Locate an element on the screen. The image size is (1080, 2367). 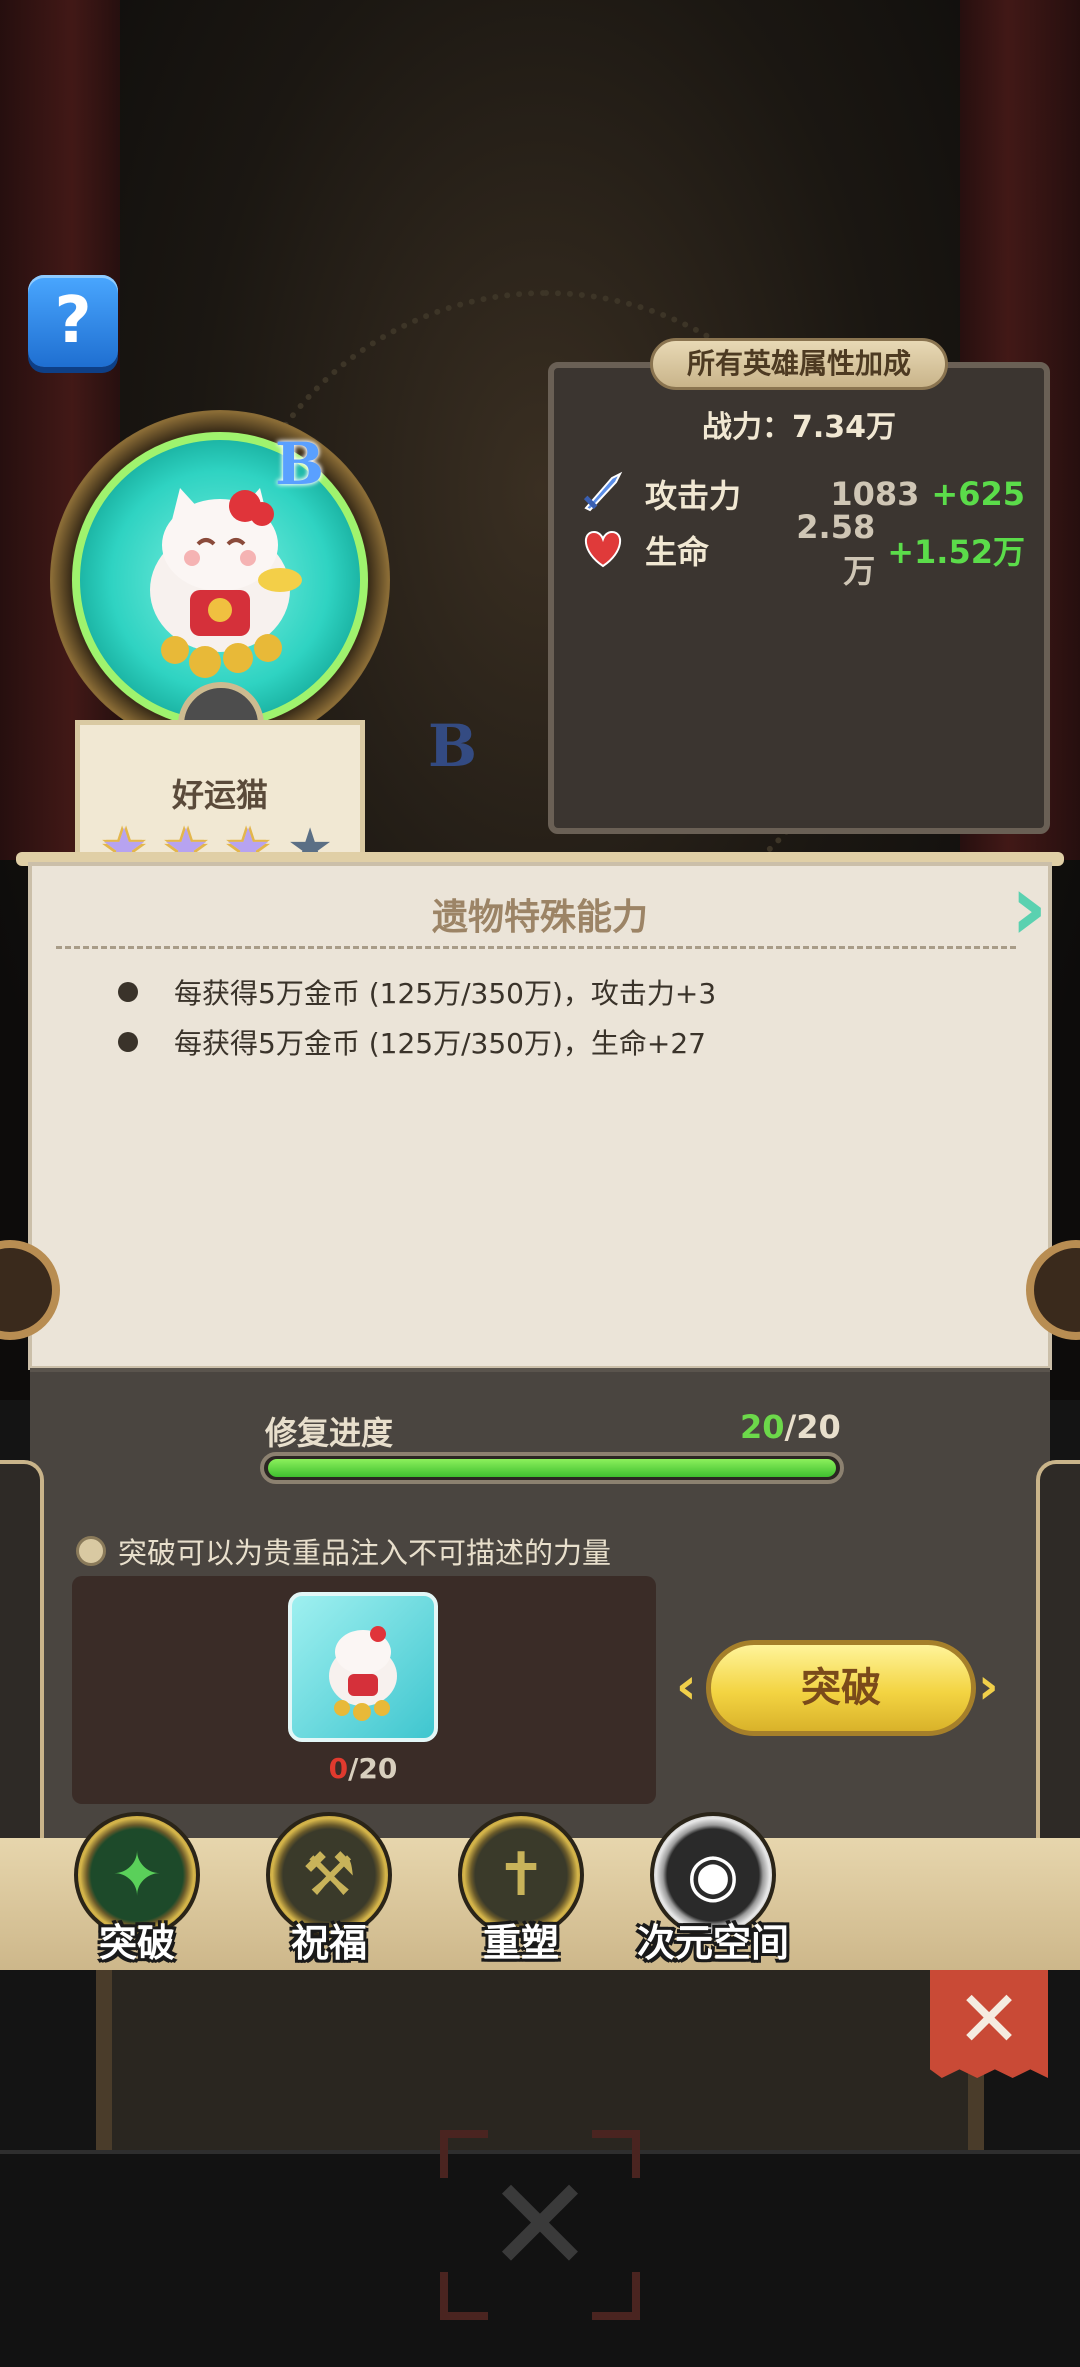
stat-name: 生命 is located at coordinates (677, 552).